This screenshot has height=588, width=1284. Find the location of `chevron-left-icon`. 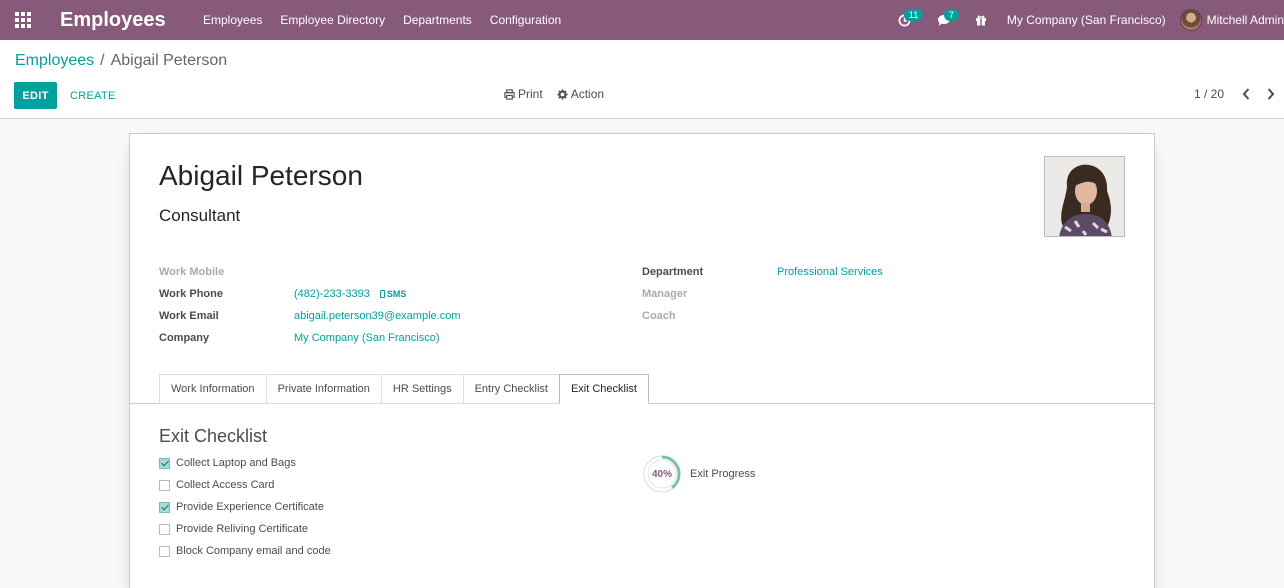

chevron-left-icon is located at coordinates (1246, 94).